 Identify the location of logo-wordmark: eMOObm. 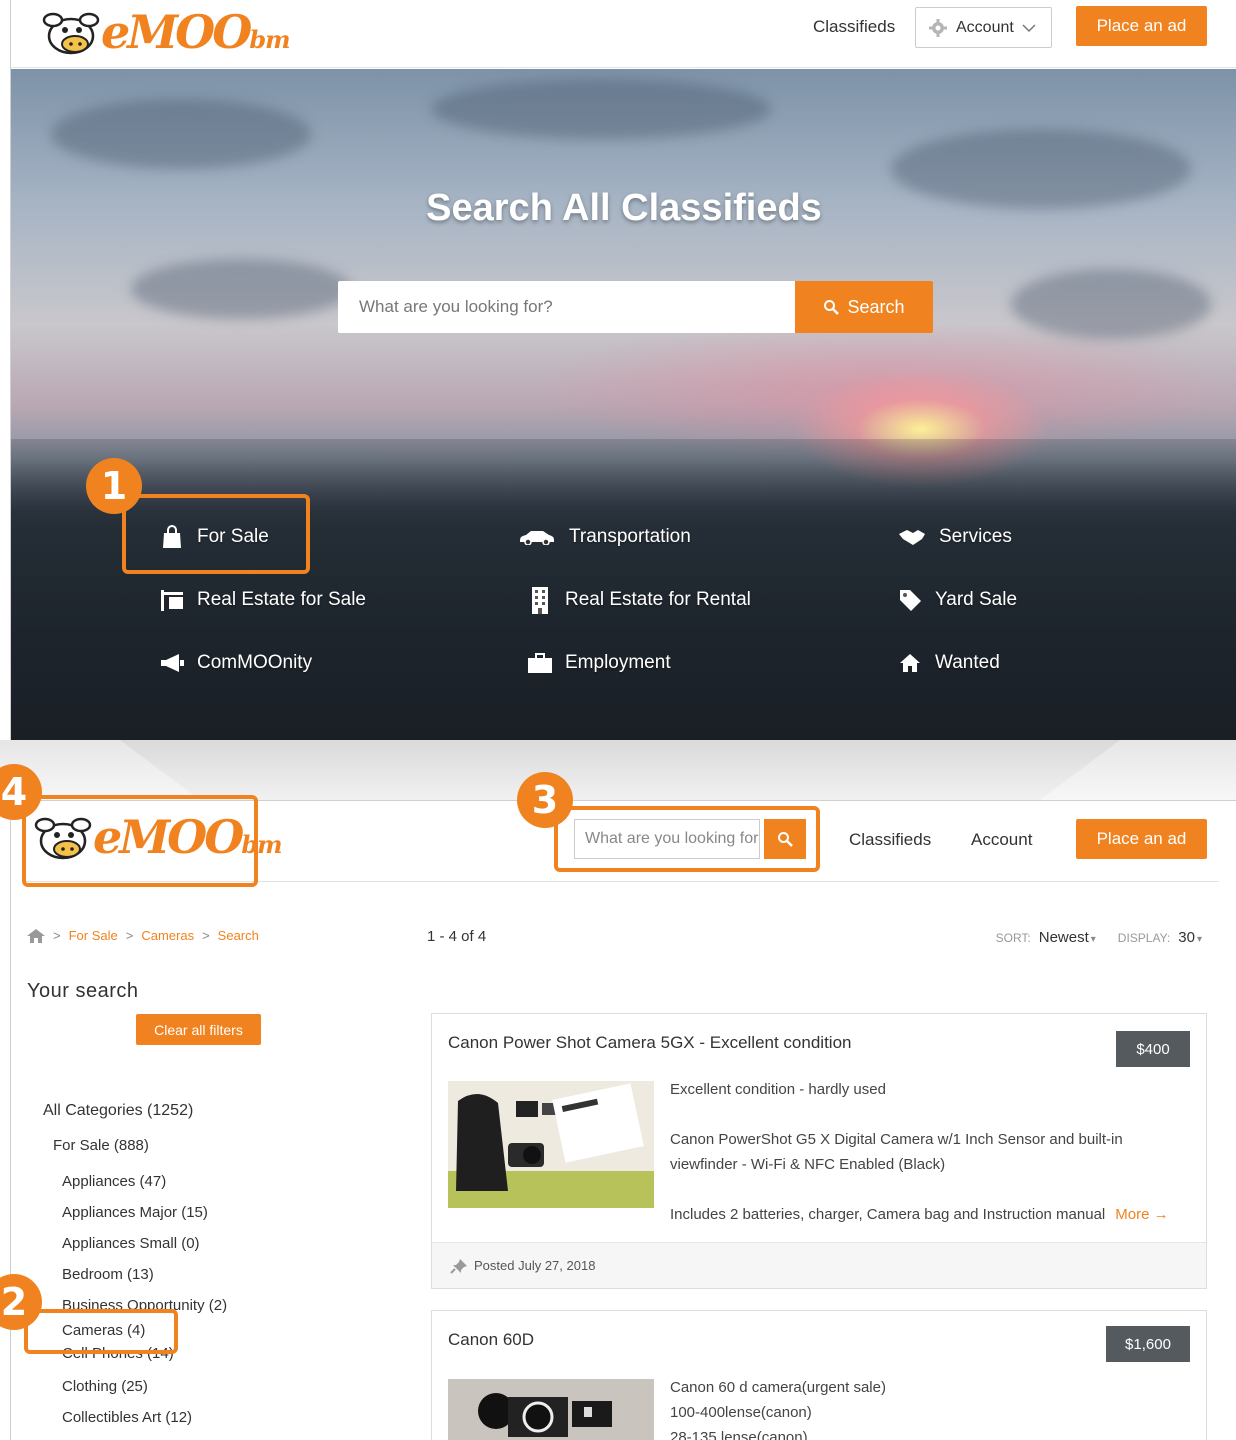
(196, 32).